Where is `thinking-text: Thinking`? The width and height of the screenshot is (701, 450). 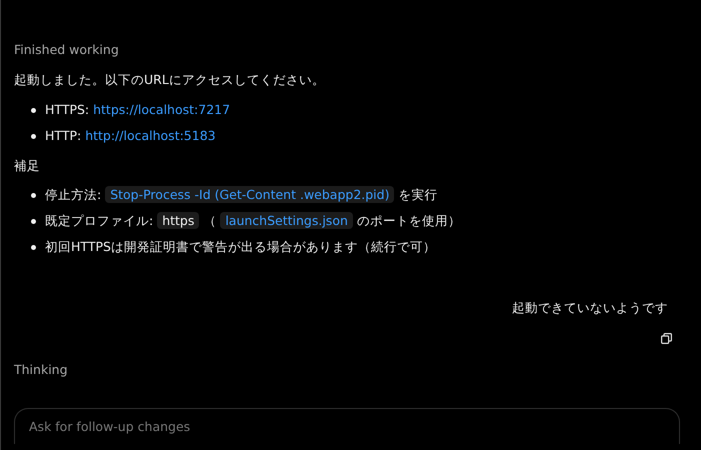 thinking-text: Thinking is located at coordinates (41, 370).